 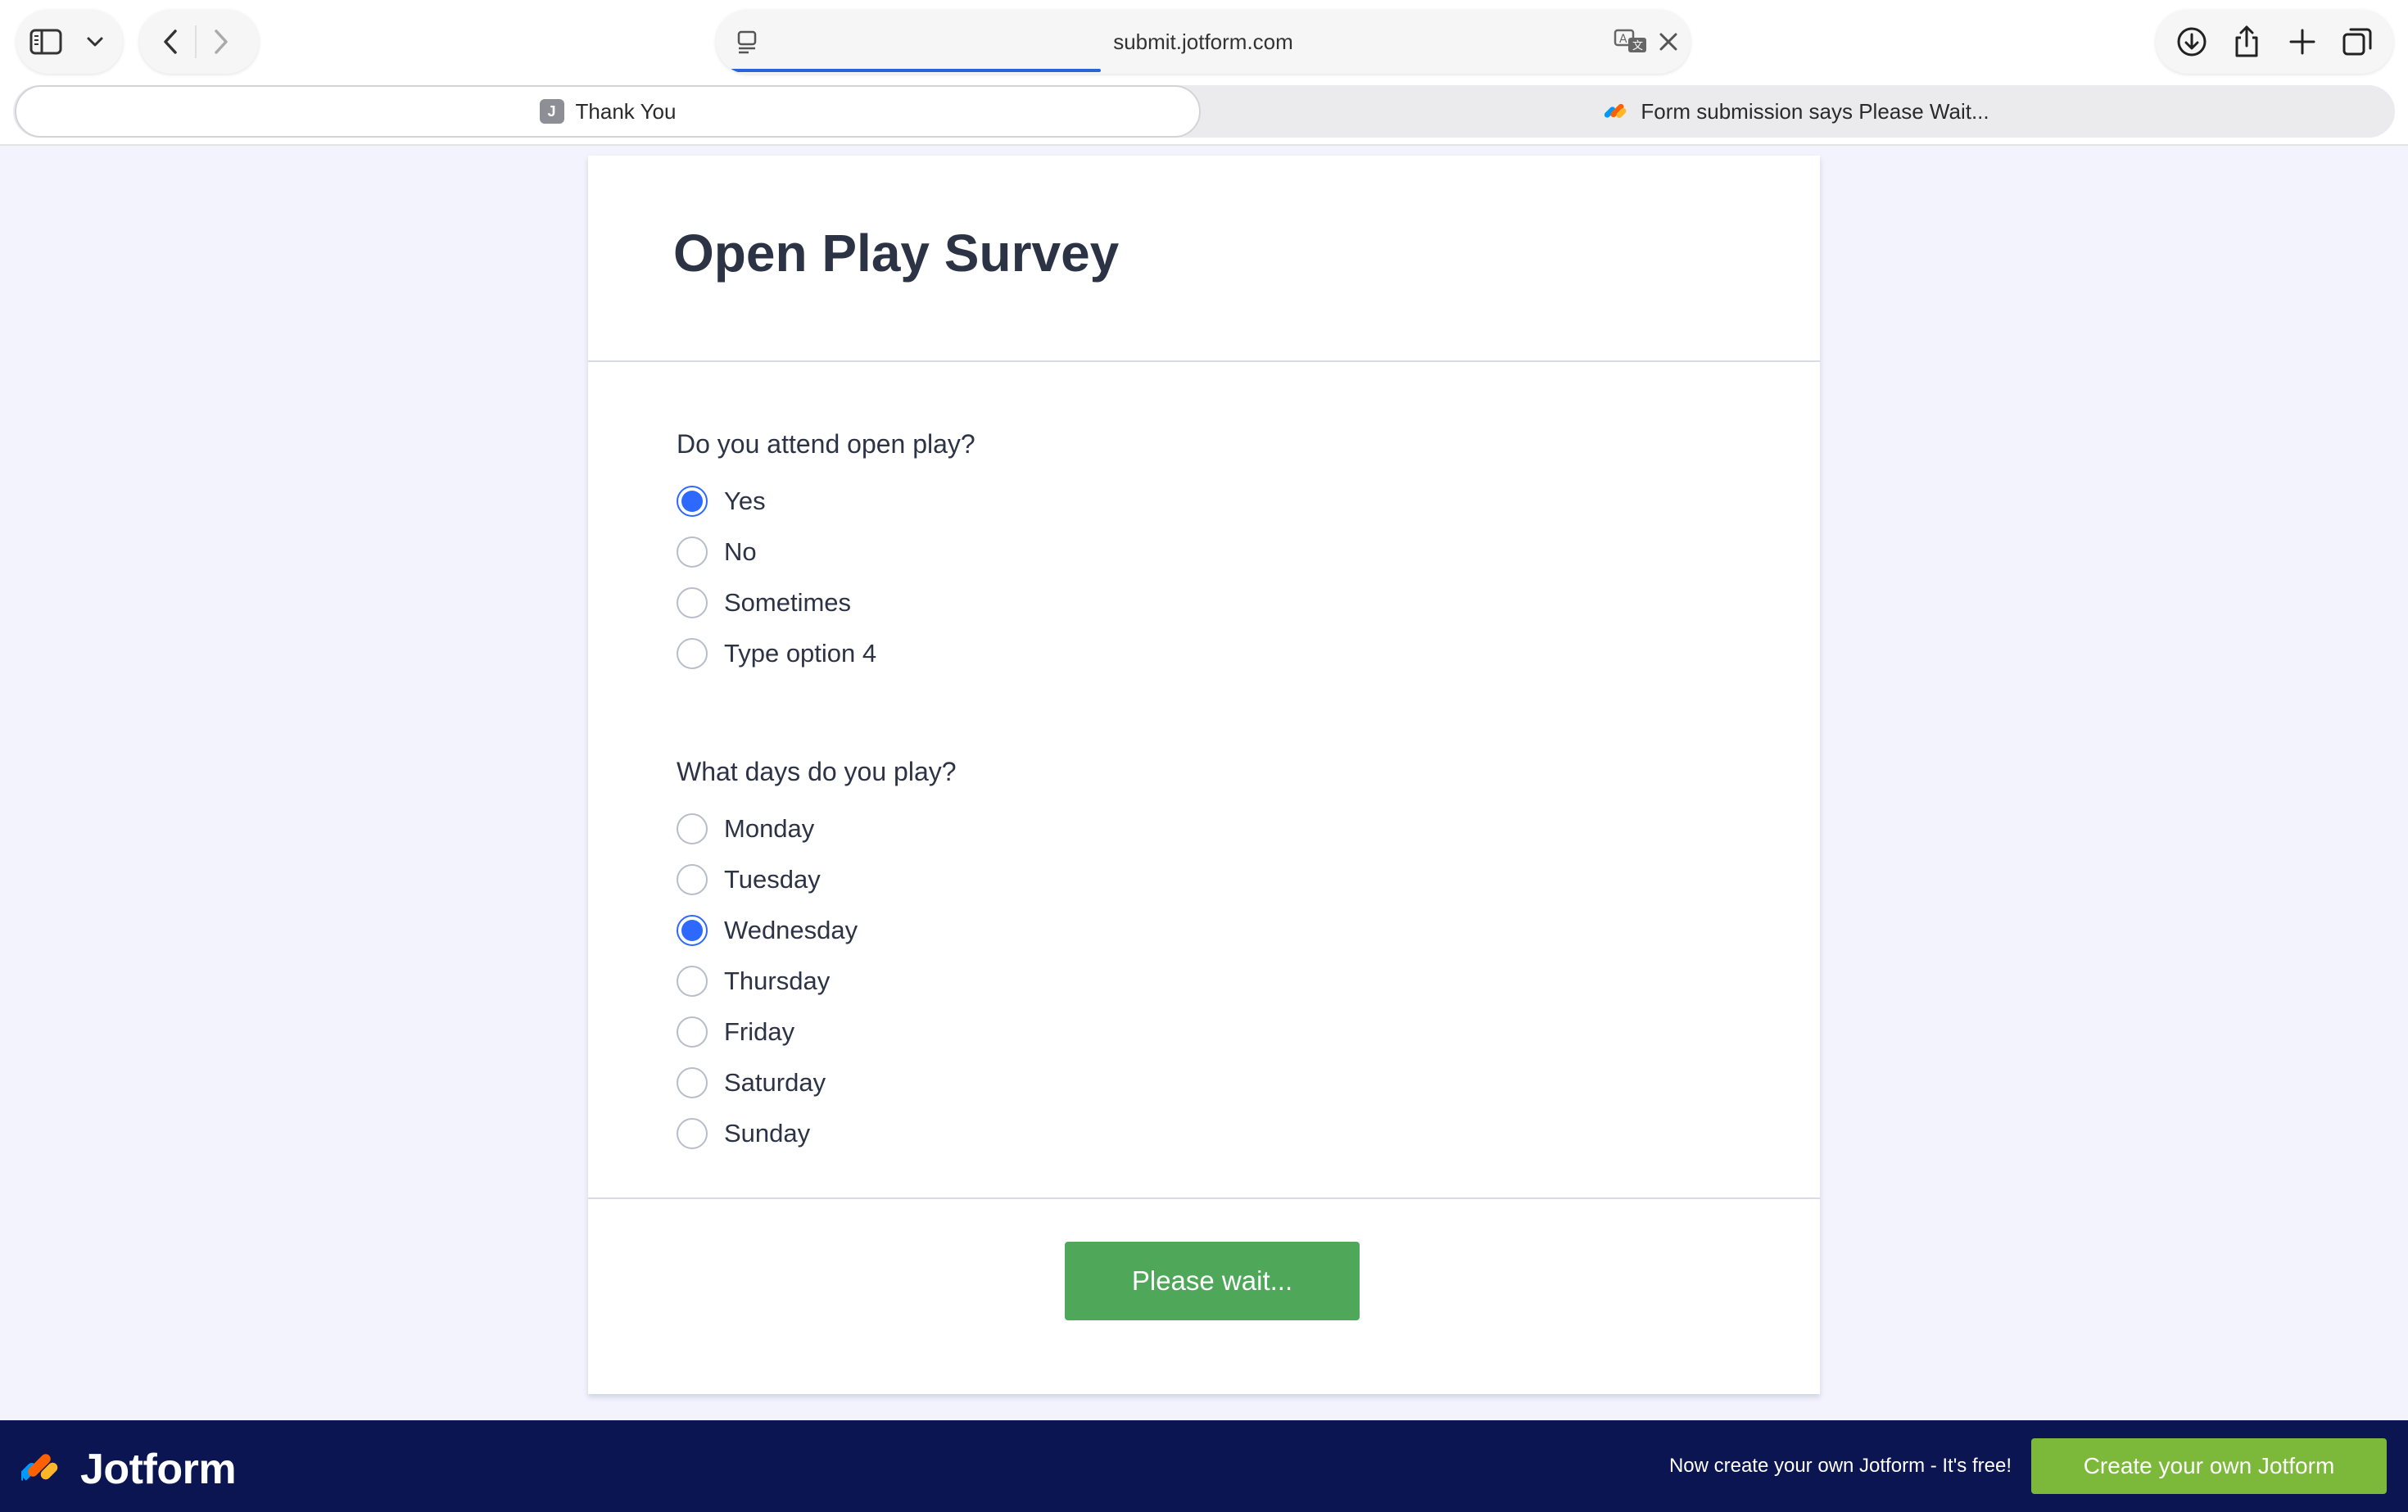 I want to click on create-jotform-button: Create your own Jotform, so click(x=2209, y=1466).